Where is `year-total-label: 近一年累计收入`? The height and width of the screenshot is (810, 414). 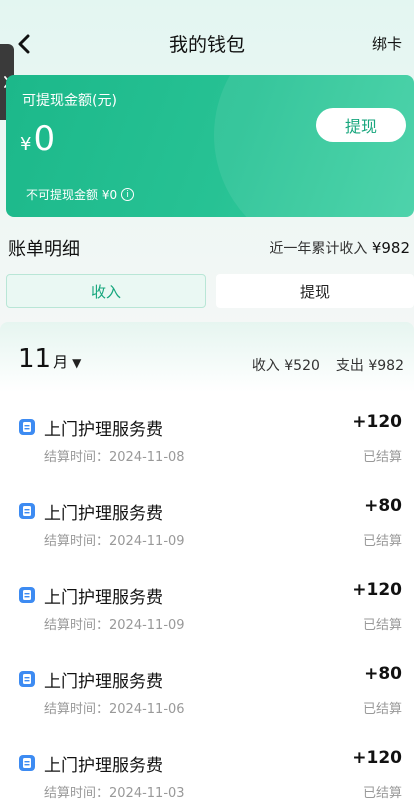 year-total-label: 近一年累计收入 is located at coordinates (318, 249).